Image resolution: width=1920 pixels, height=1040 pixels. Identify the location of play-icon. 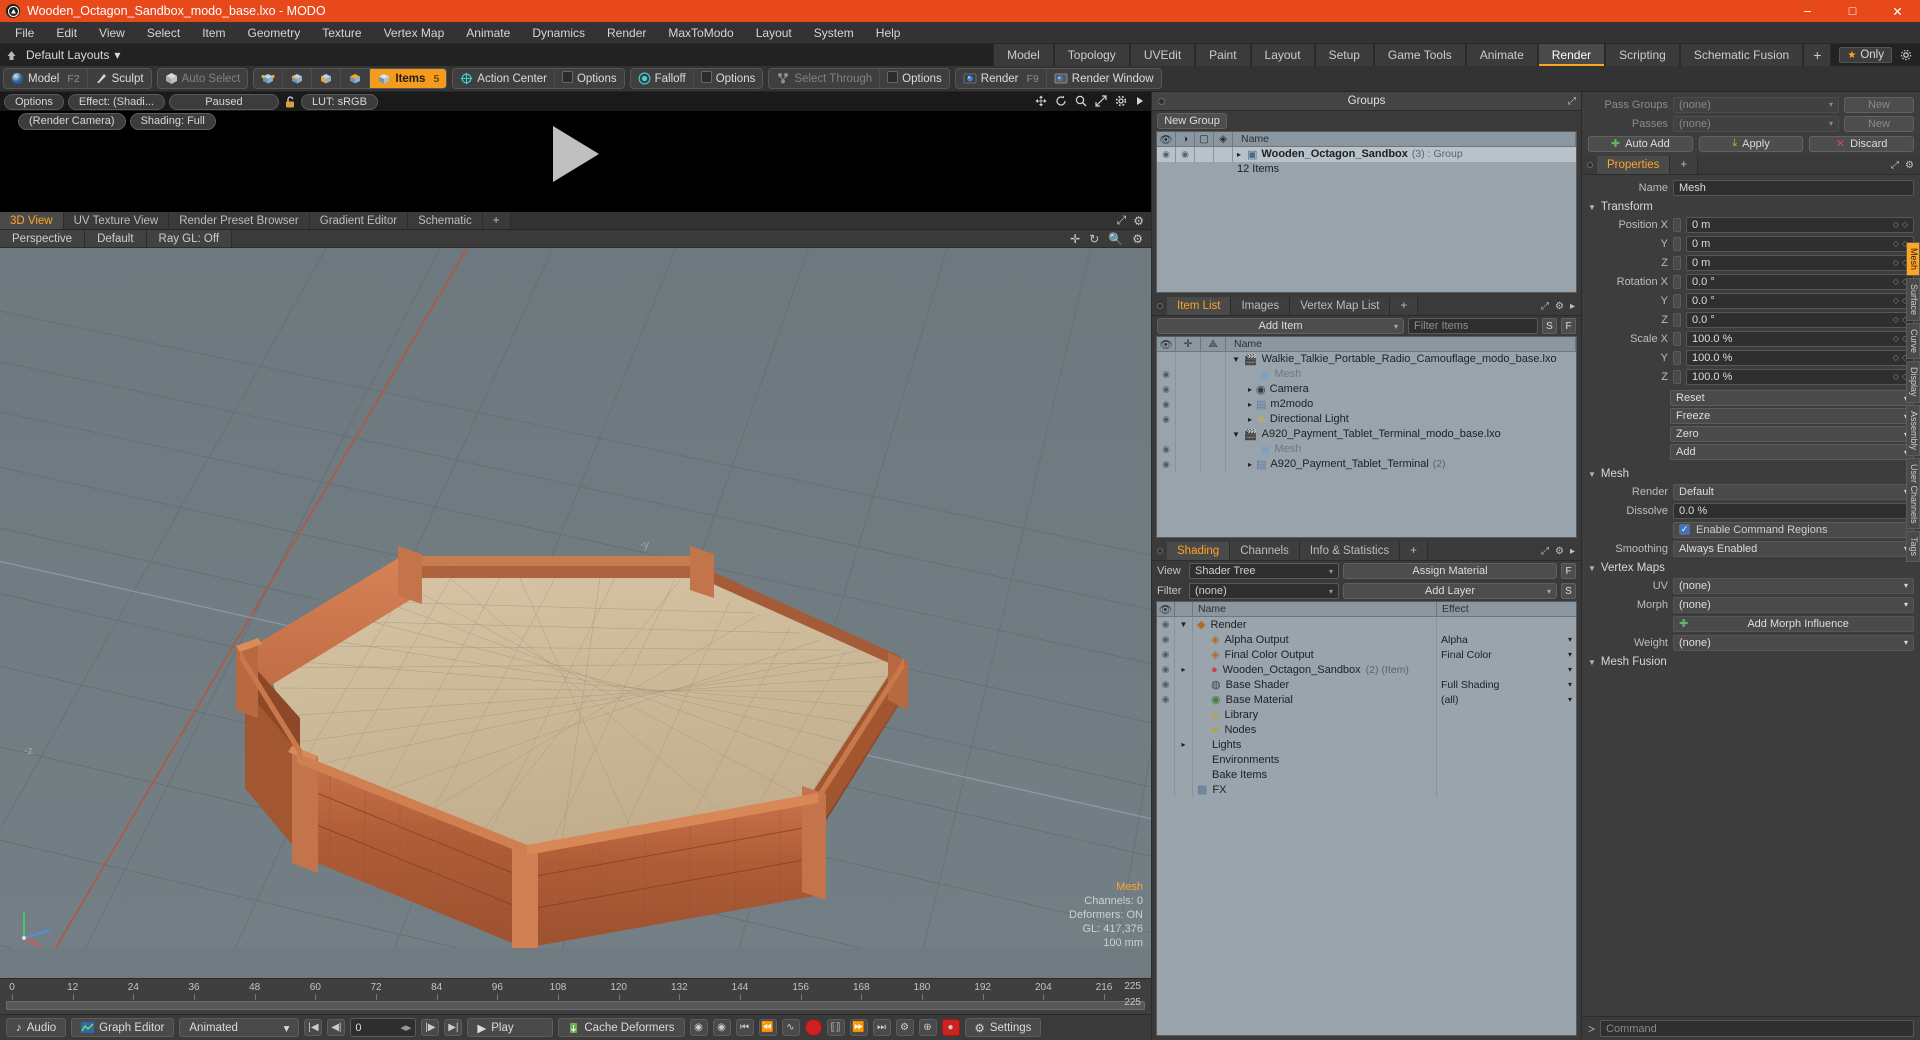
(1140, 101).